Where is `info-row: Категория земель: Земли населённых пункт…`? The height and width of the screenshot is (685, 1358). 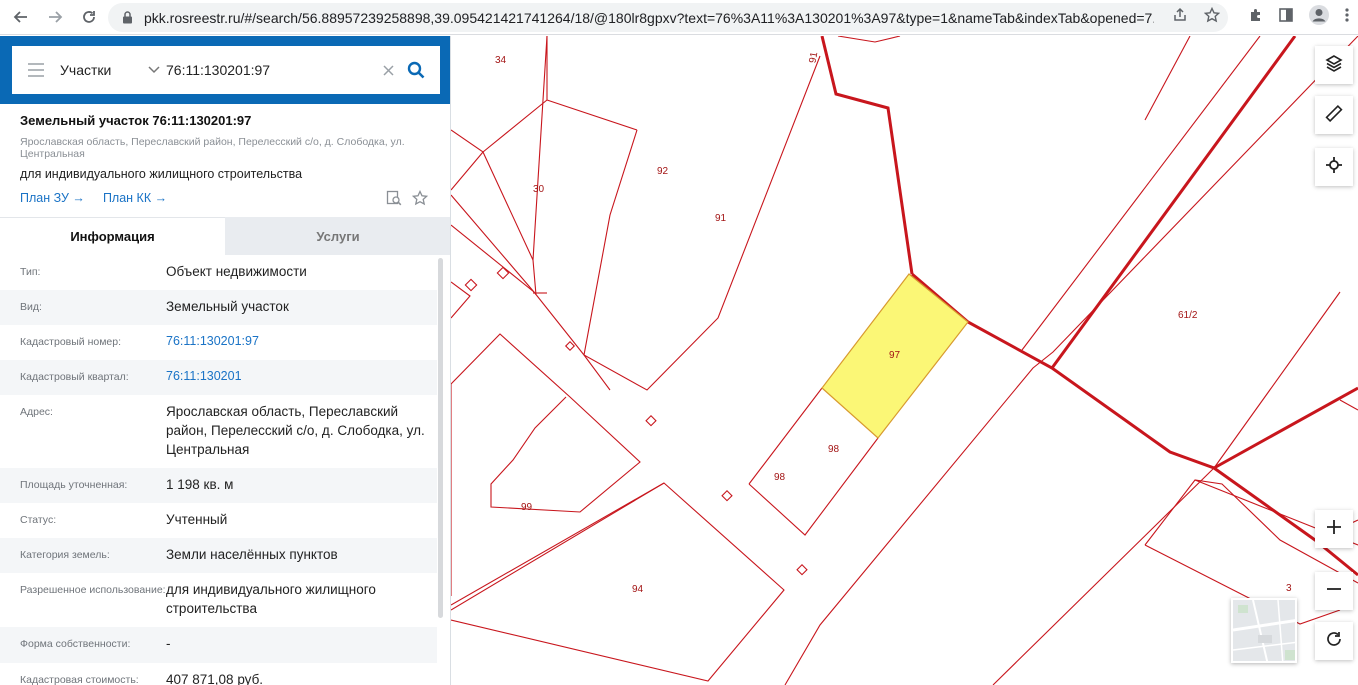
info-row: Категория земель: Земли населённых пункт… is located at coordinates (218, 555).